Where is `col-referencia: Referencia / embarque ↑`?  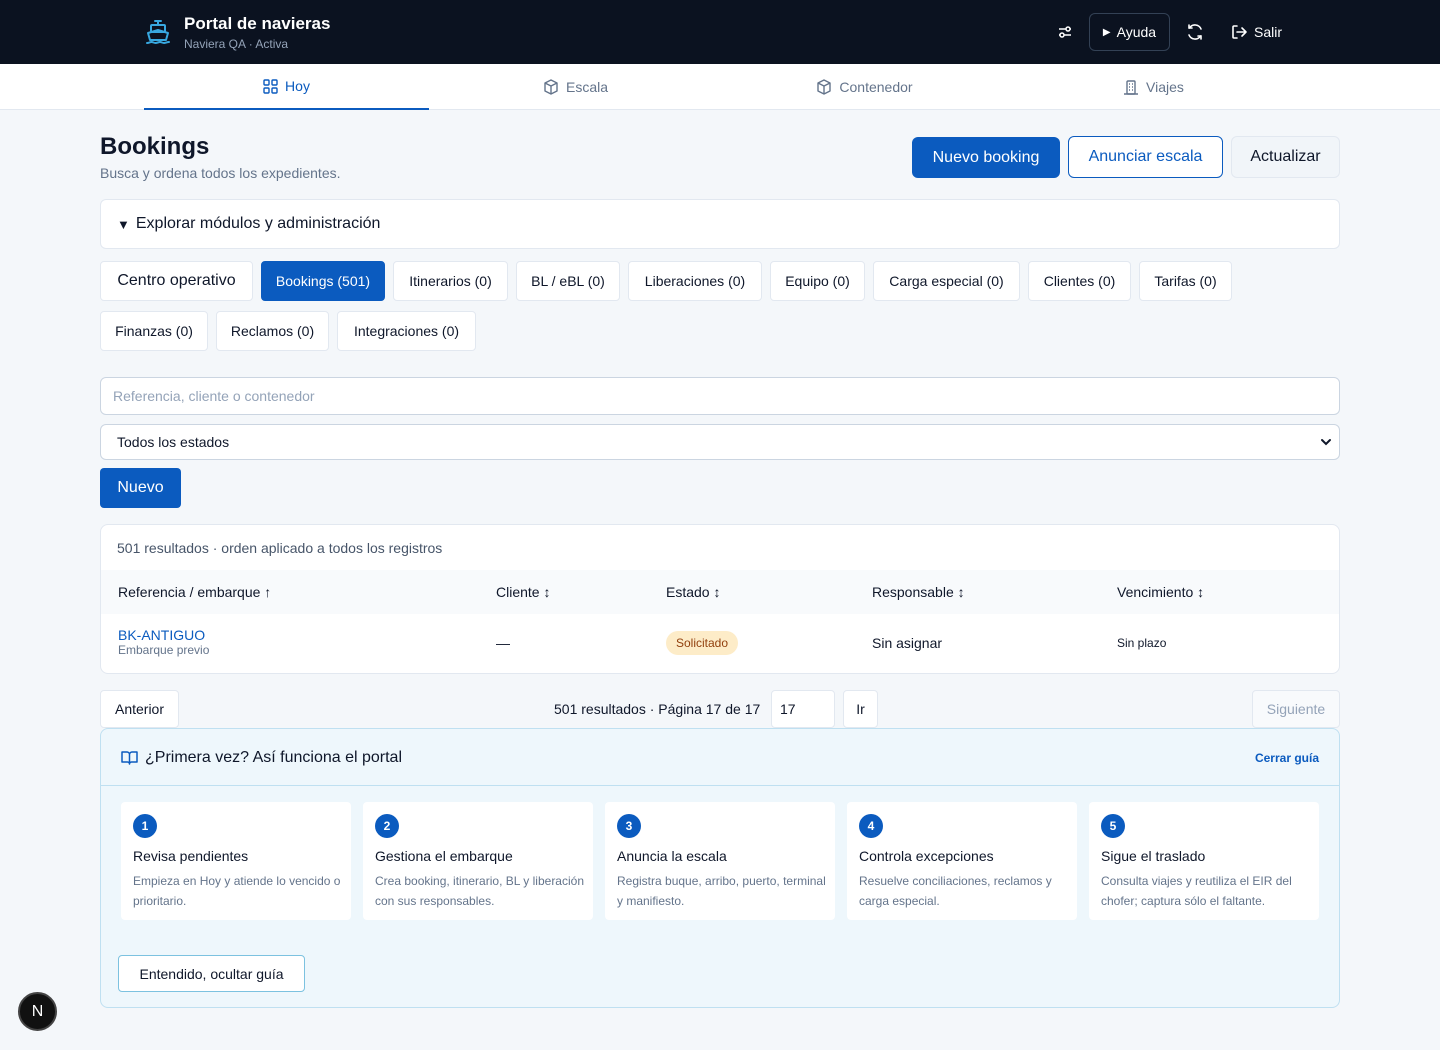
col-referencia: Referencia / embarque ↑ is located at coordinates (194, 592).